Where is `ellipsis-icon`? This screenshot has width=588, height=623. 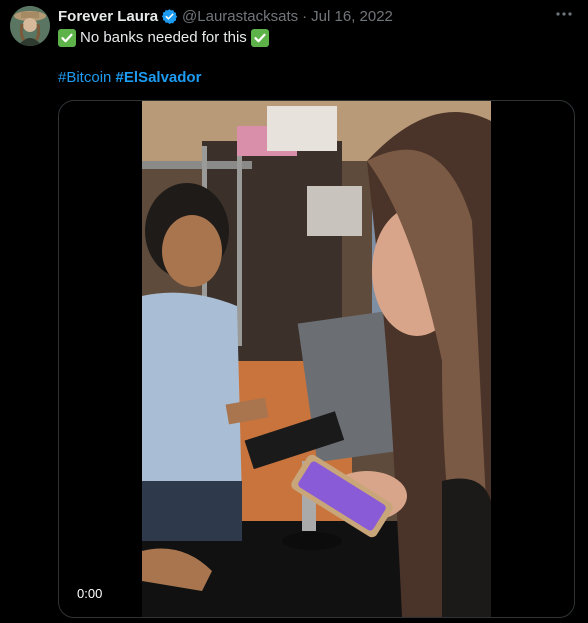 ellipsis-icon is located at coordinates (564, 14).